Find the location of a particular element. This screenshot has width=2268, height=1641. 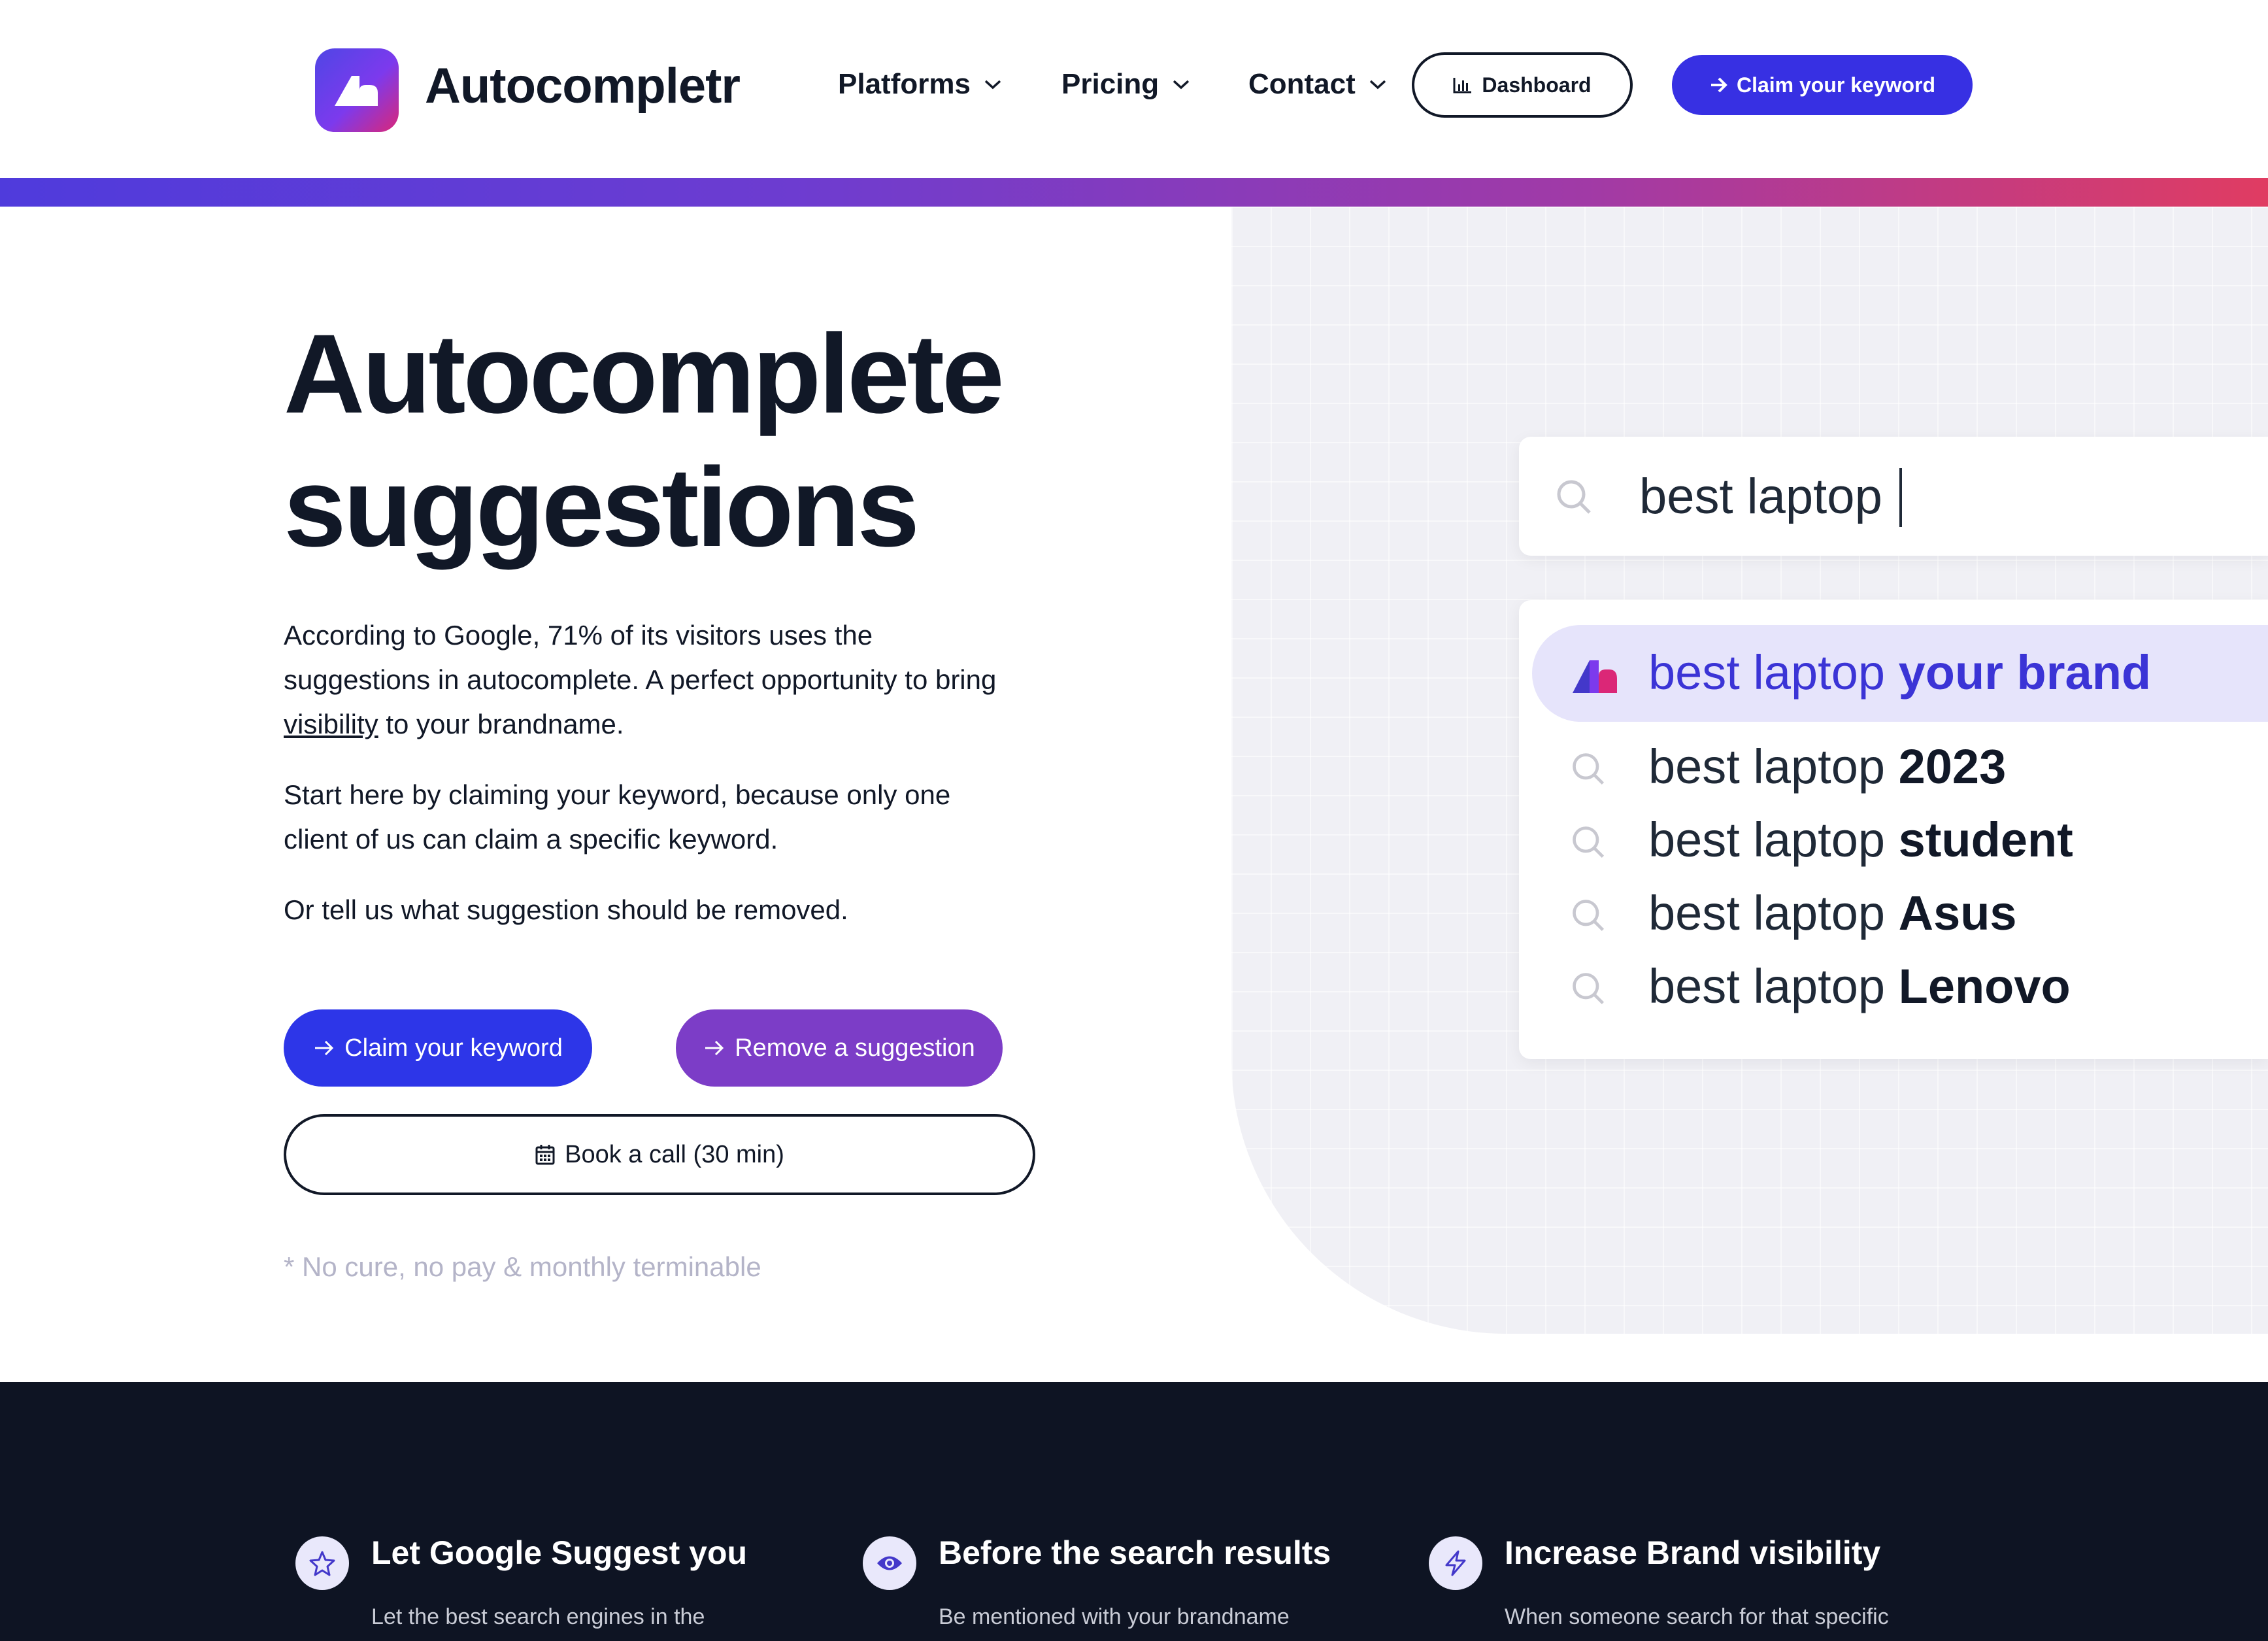

nav-platforms: Platforms is located at coordinates (920, 84).